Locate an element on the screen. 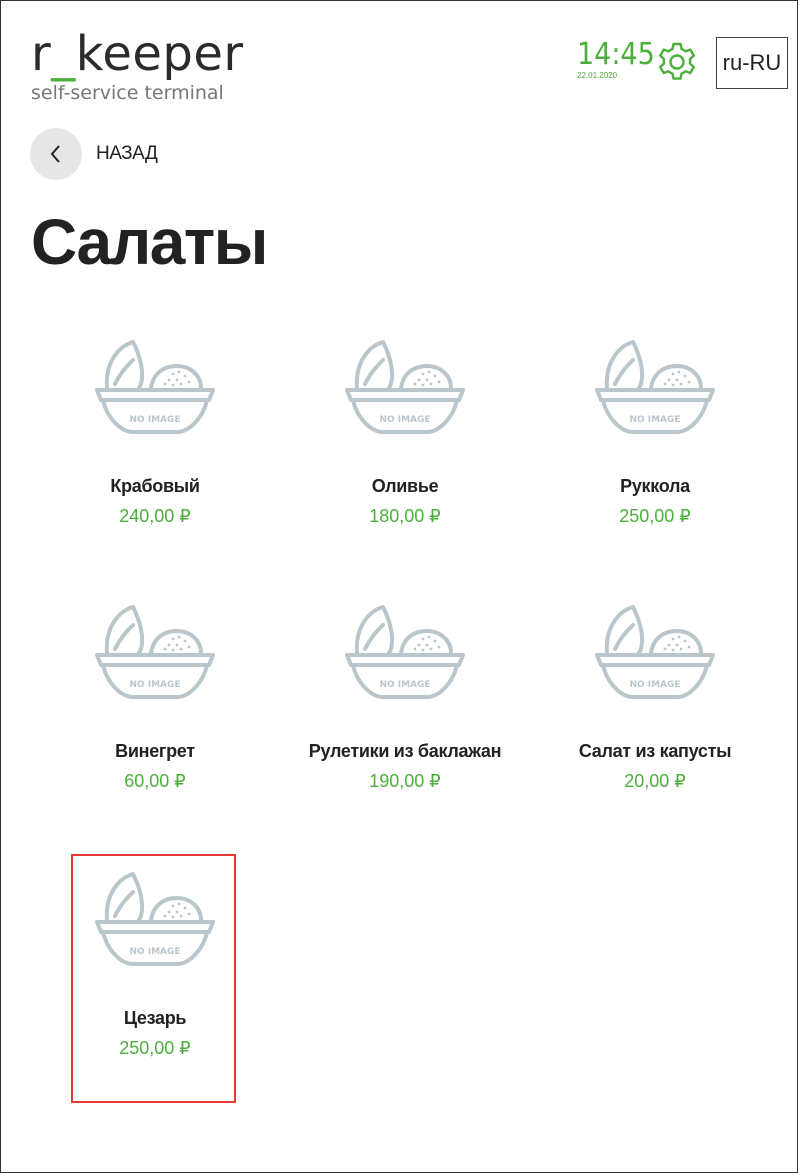 The width and height of the screenshot is (798, 1173). product-price: 240,00 ₽ is located at coordinates (155, 516).